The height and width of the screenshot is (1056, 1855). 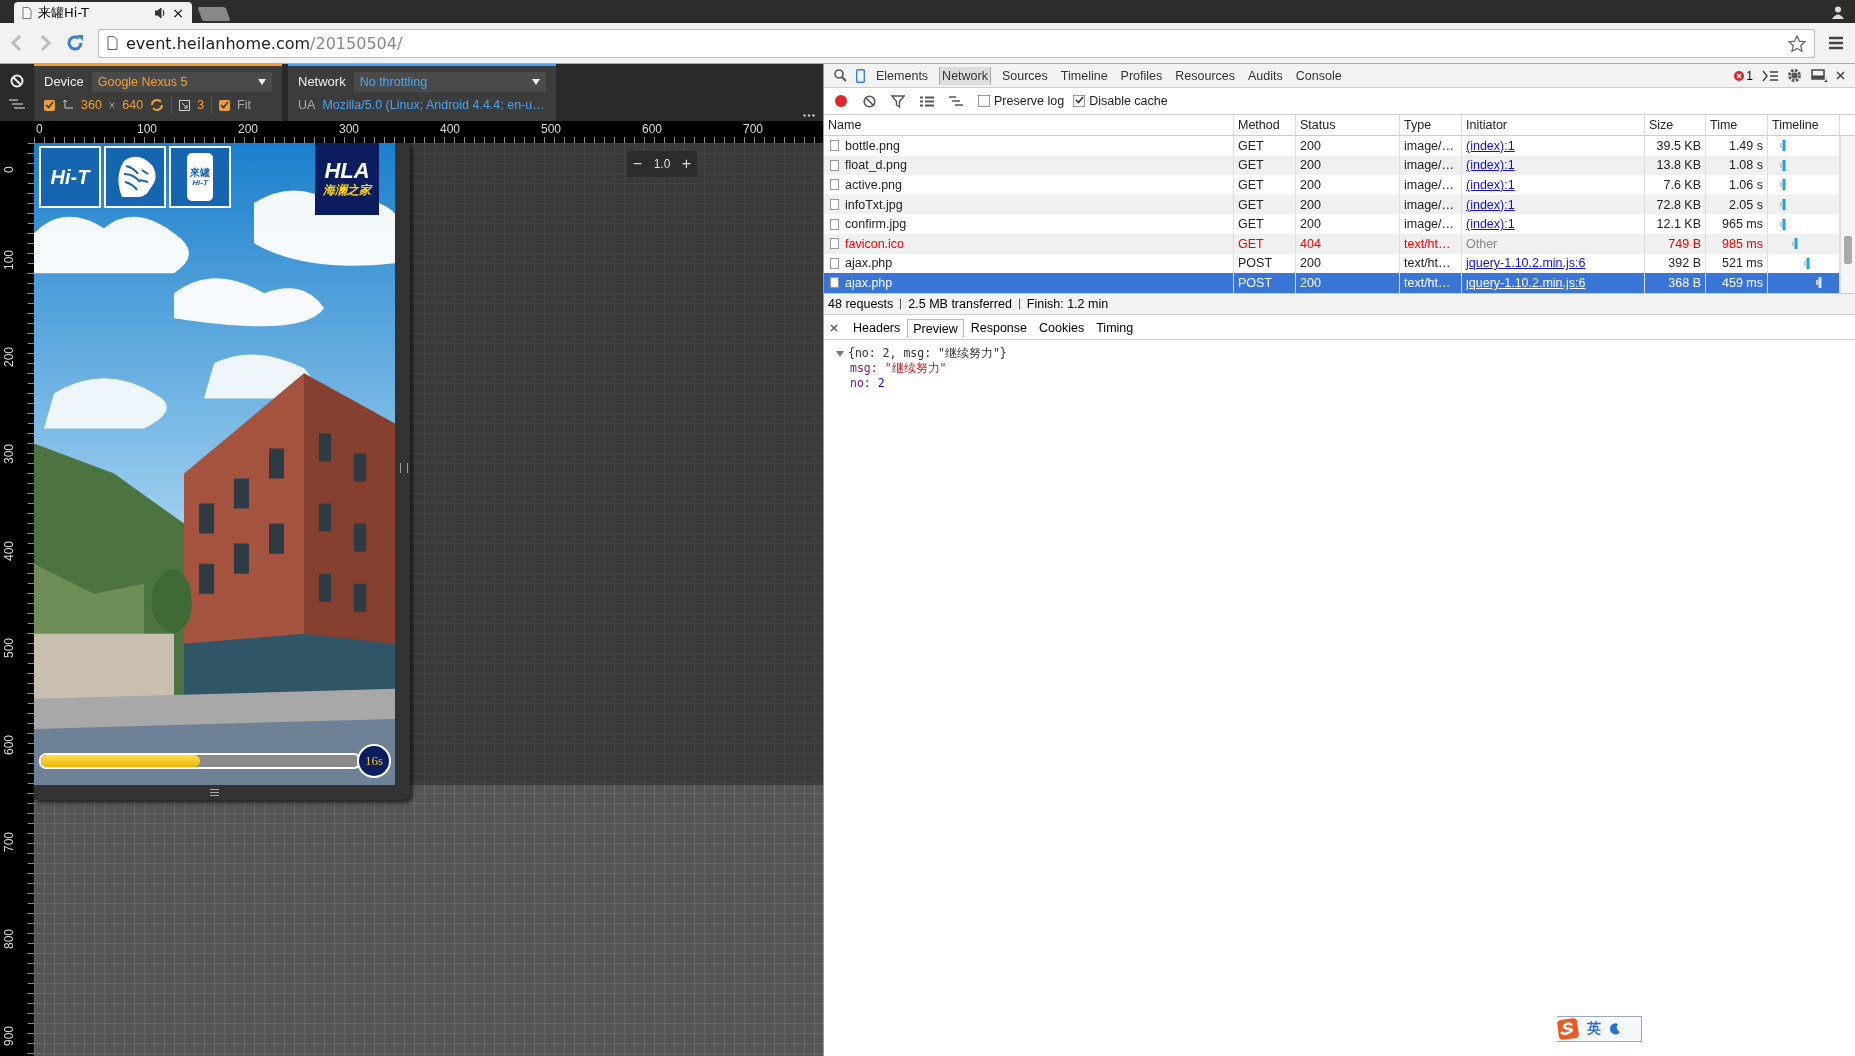 What do you see at coordinates (157, 105) in the screenshot?
I see `rotate-icon` at bounding box center [157, 105].